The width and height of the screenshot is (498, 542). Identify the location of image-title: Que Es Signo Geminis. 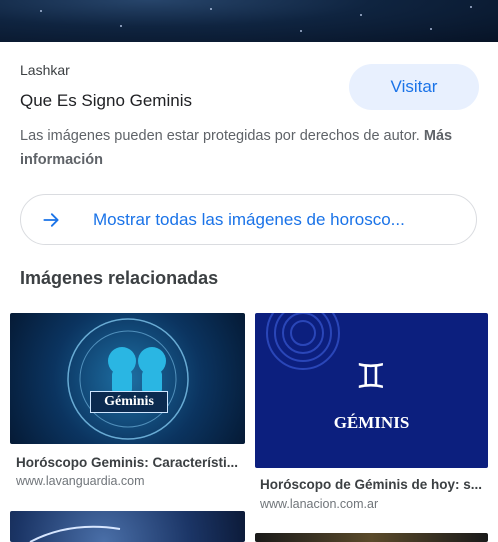
(106, 101).